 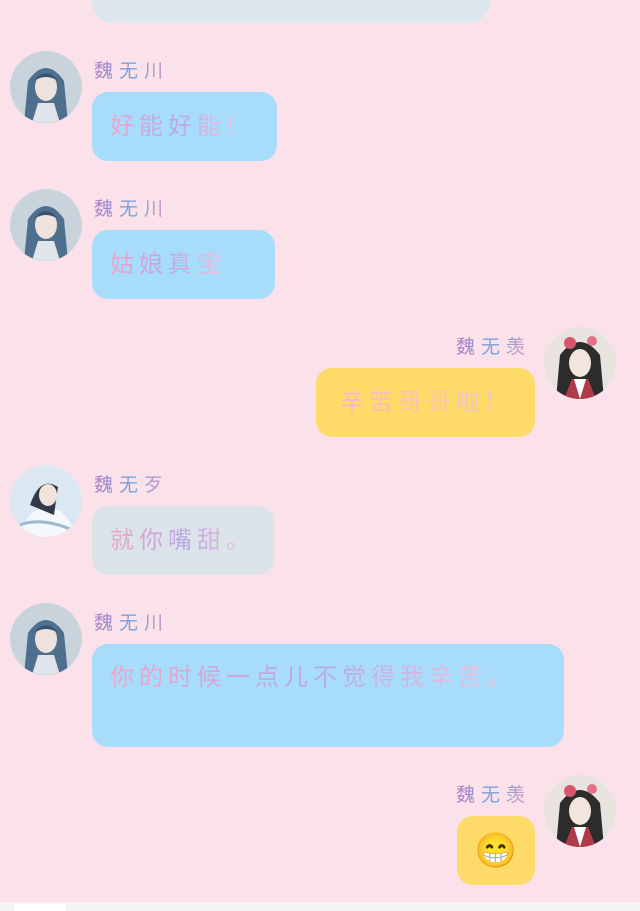 I want to click on message-bubble: 你的时候一点儿不觉得我辛苦。, so click(x=328, y=695).